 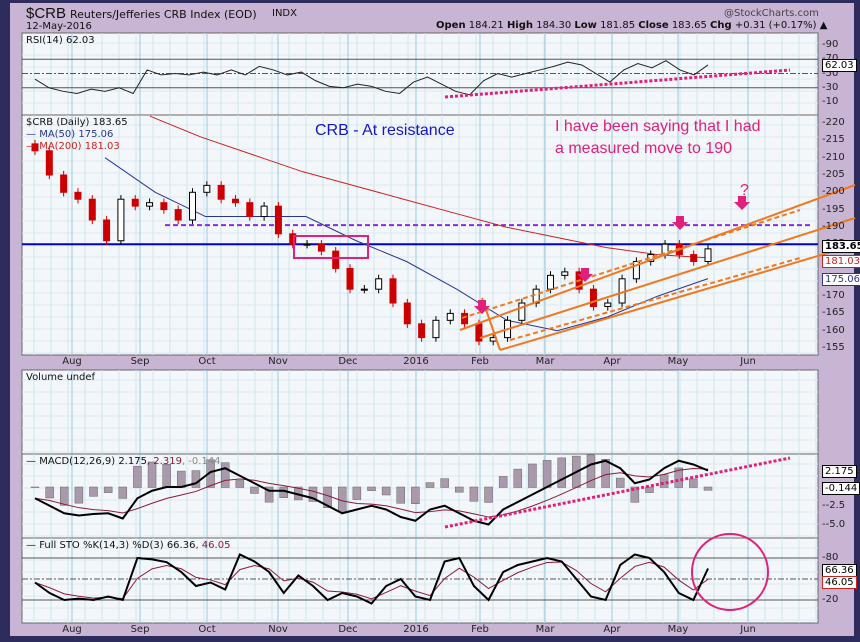 I want to click on month-label-bottom: May, so click(x=678, y=629).